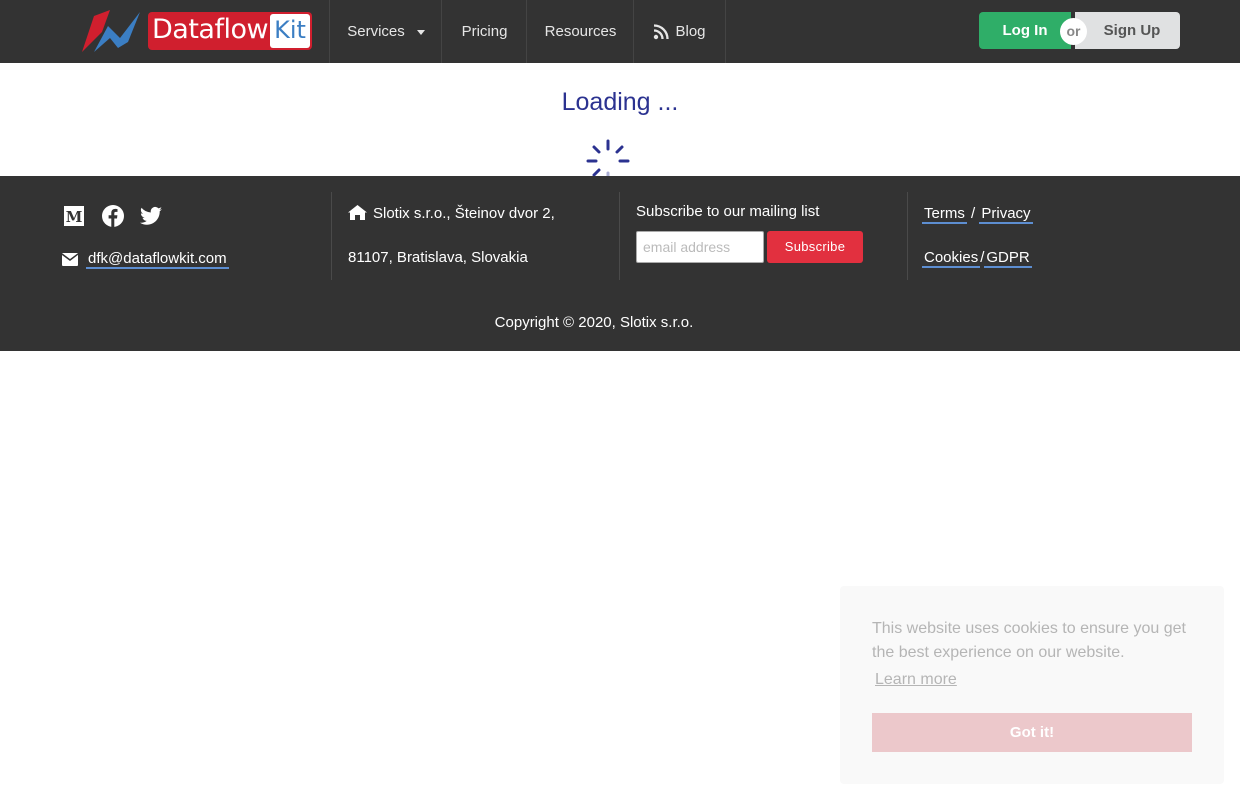  Describe the element at coordinates (1032, 732) in the screenshot. I see `cookie-accept-button: Got it!` at that location.